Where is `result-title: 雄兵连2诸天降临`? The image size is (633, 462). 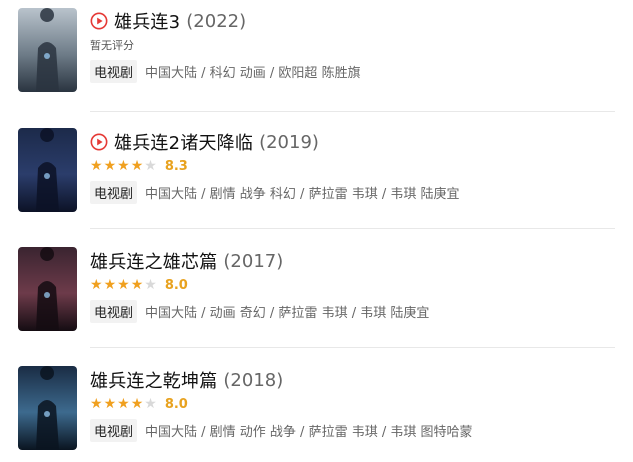
result-title: 雄兵连2诸天降临 is located at coordinates (183, 142).